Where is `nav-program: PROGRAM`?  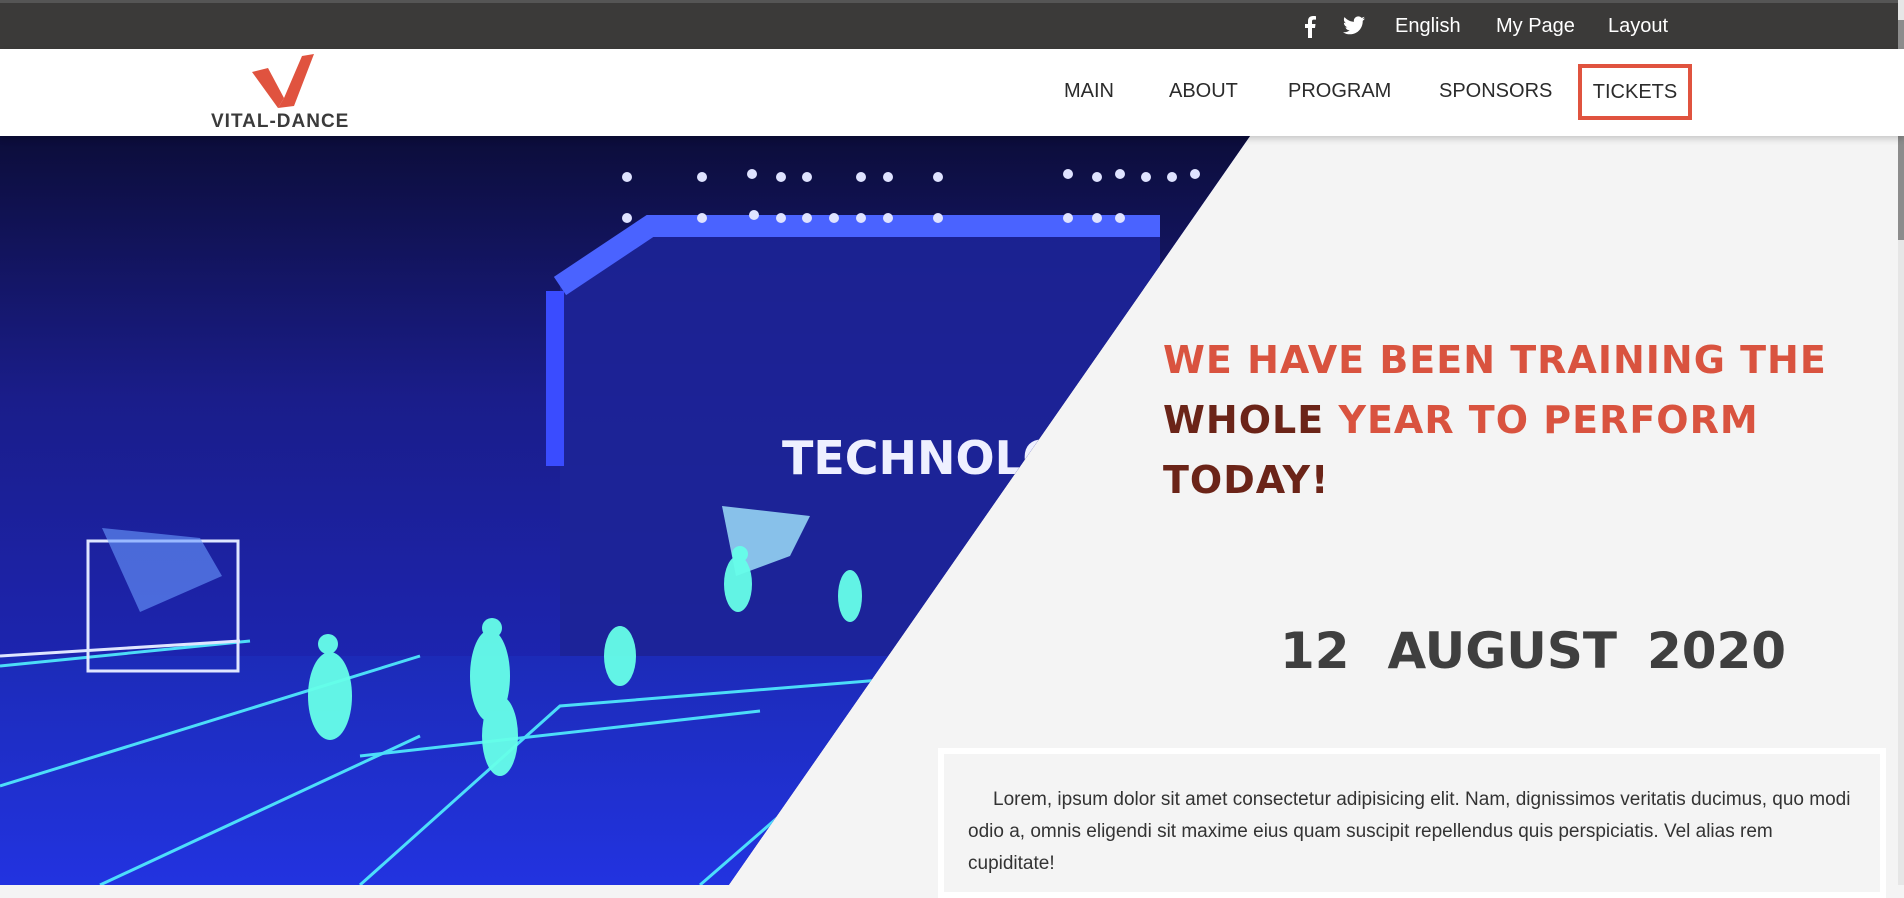
nav-program: PROGRAM is located at coordinates (1339, 91).